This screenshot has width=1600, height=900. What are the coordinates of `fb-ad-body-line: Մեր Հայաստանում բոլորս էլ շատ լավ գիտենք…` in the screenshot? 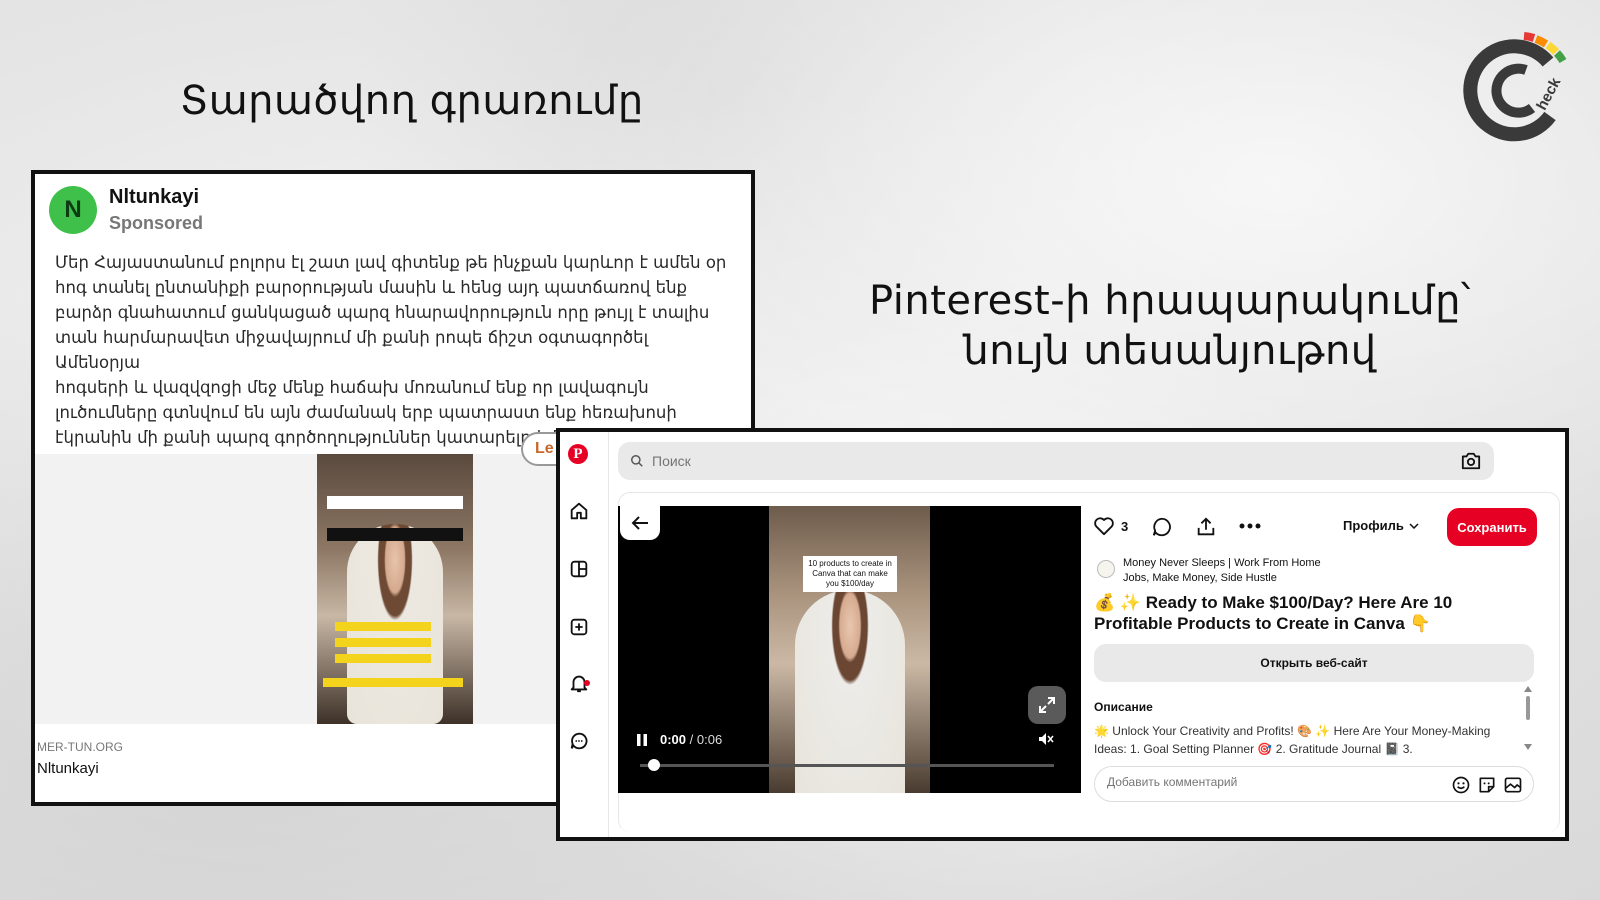 It's located at (391, 262).